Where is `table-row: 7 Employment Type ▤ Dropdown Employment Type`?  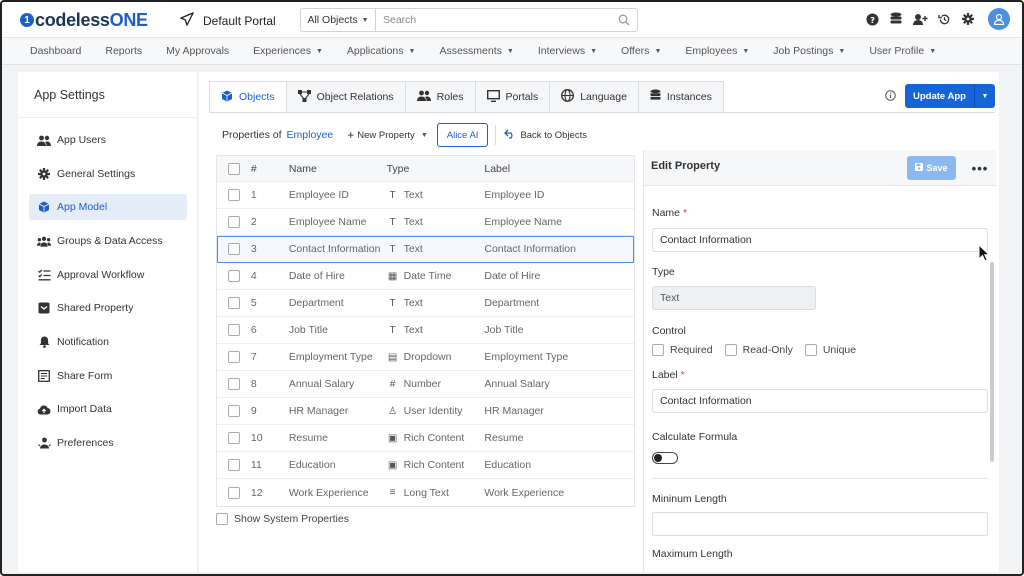
table-row: 7 Employment Type ▤ Dropdown Employment Type is located at coordinates (425, 357).